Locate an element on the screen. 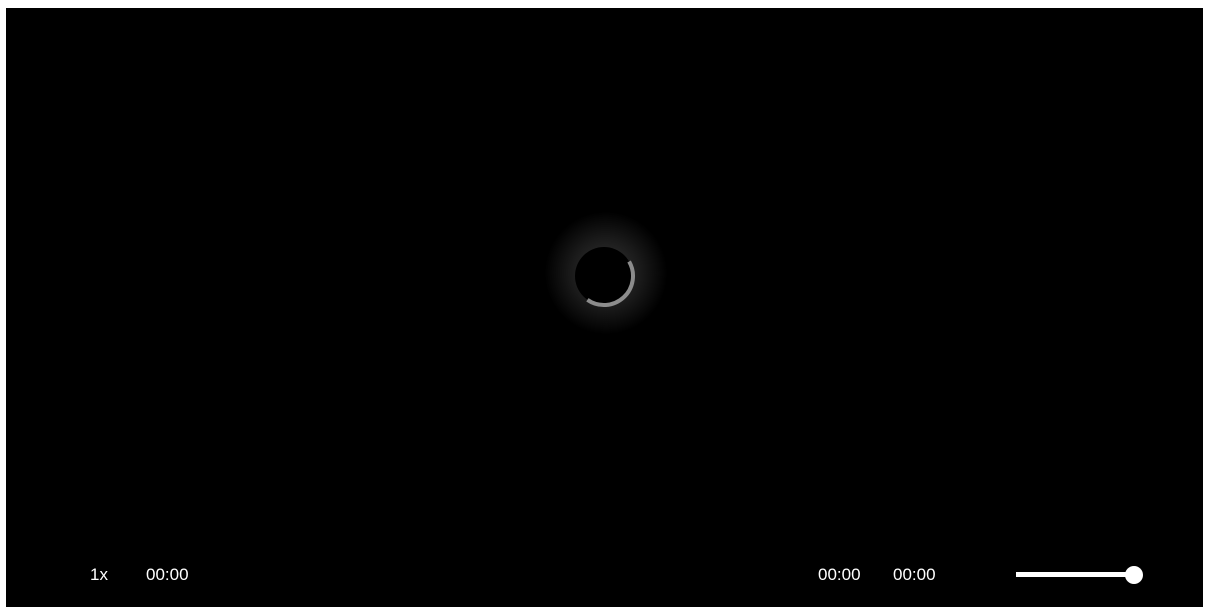 This screenshot has width=1207, height=611. playback-speed-button: 1x is located at coordinates (99, 575).